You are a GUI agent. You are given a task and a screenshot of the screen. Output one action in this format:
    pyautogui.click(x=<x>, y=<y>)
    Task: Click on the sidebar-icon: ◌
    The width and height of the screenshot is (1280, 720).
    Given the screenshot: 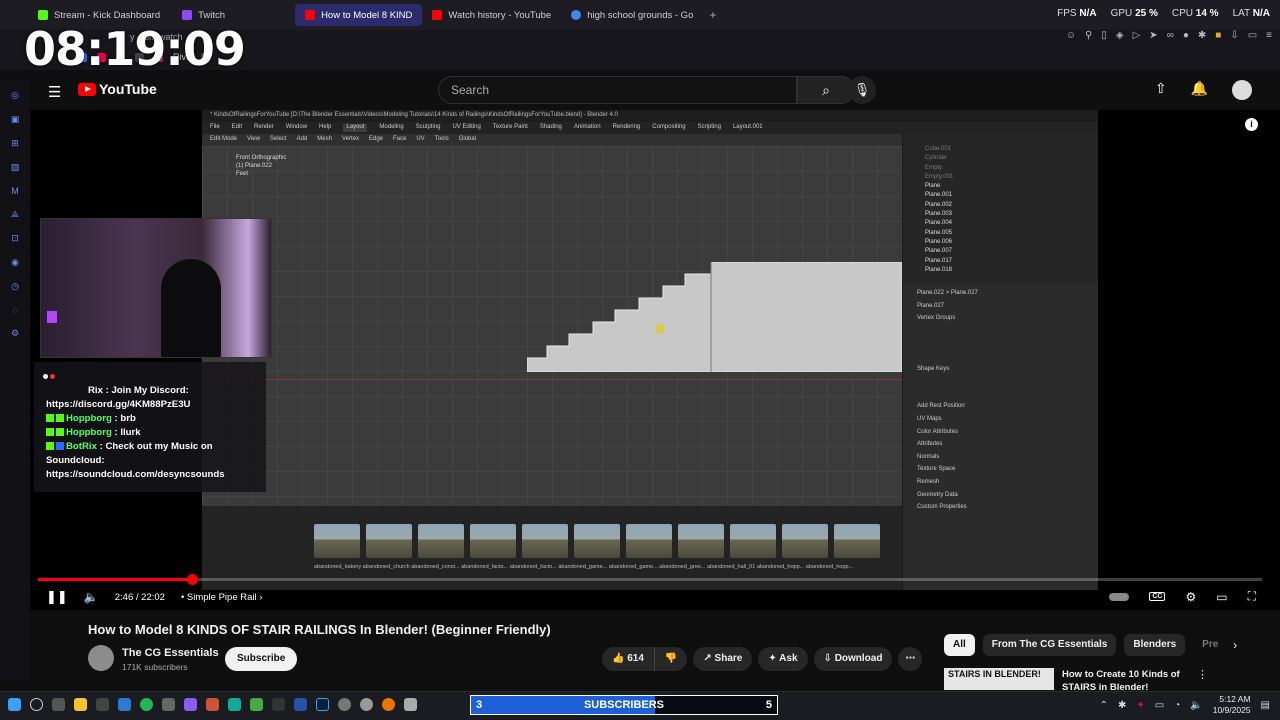 What is the action you would take?
    pyautogui.click(x=14, y=310)
    